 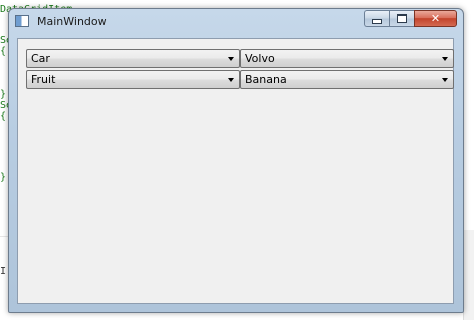 I want to click on combo-value: Car, so click(x=40, y=58).